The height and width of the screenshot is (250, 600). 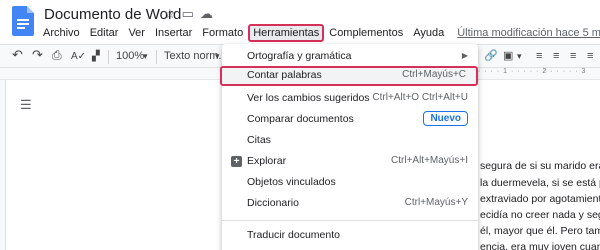 I want to click on menu-item-label: Ortografía y gramática, so click(x=299, y=56).